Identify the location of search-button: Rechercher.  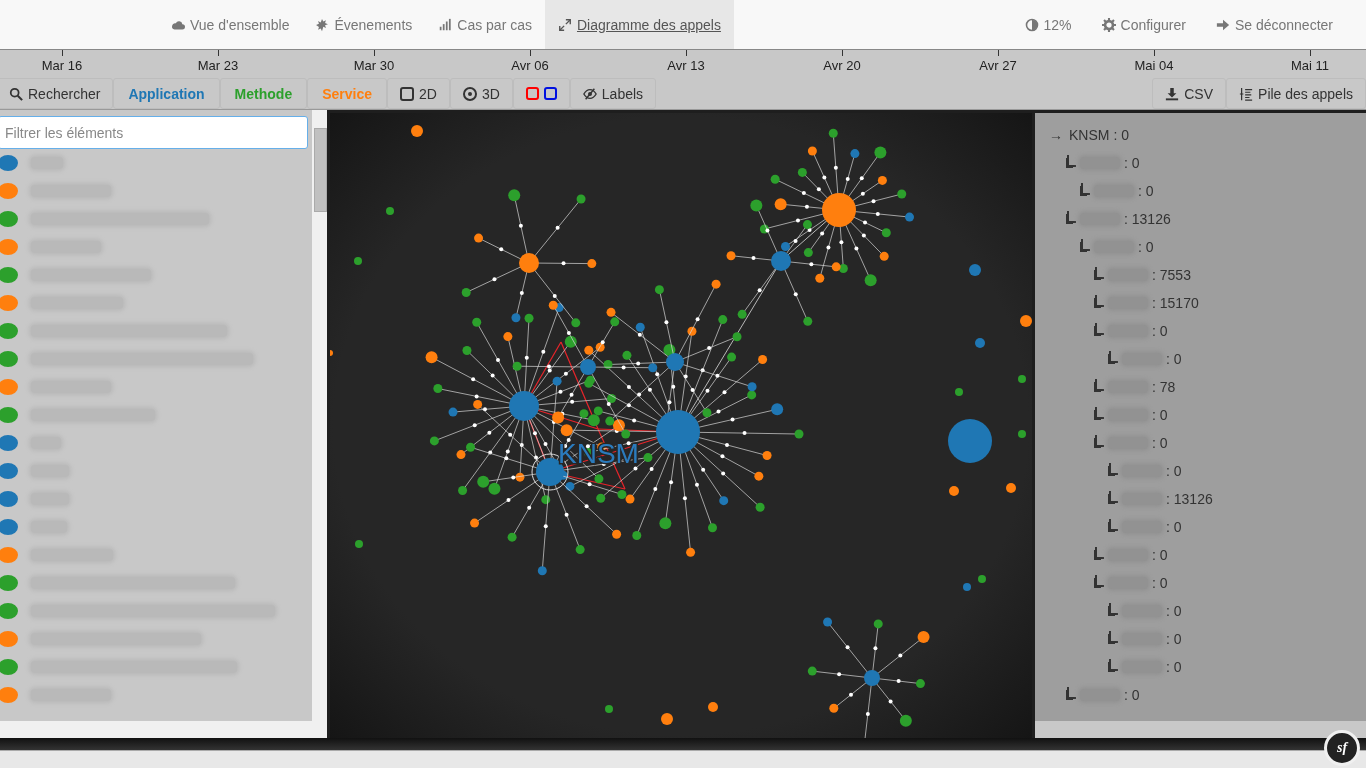
(57, 93).